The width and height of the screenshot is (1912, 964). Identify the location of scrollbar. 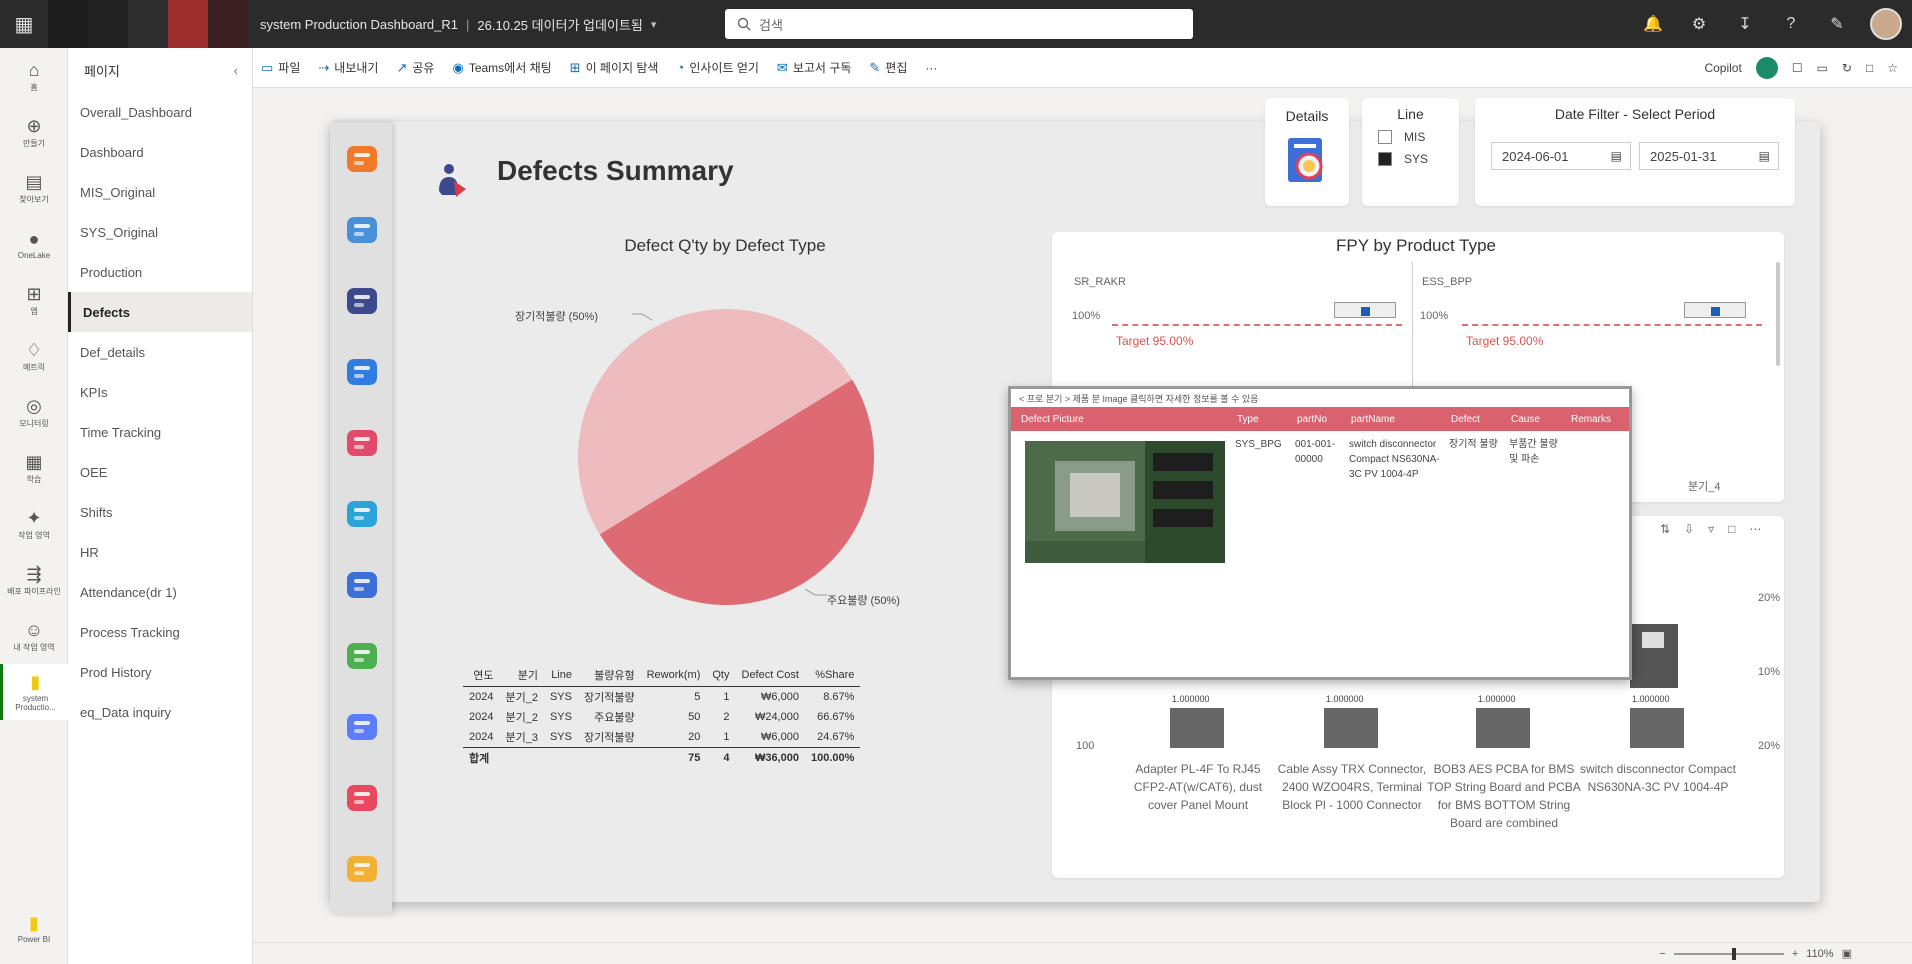
(1778, 314).